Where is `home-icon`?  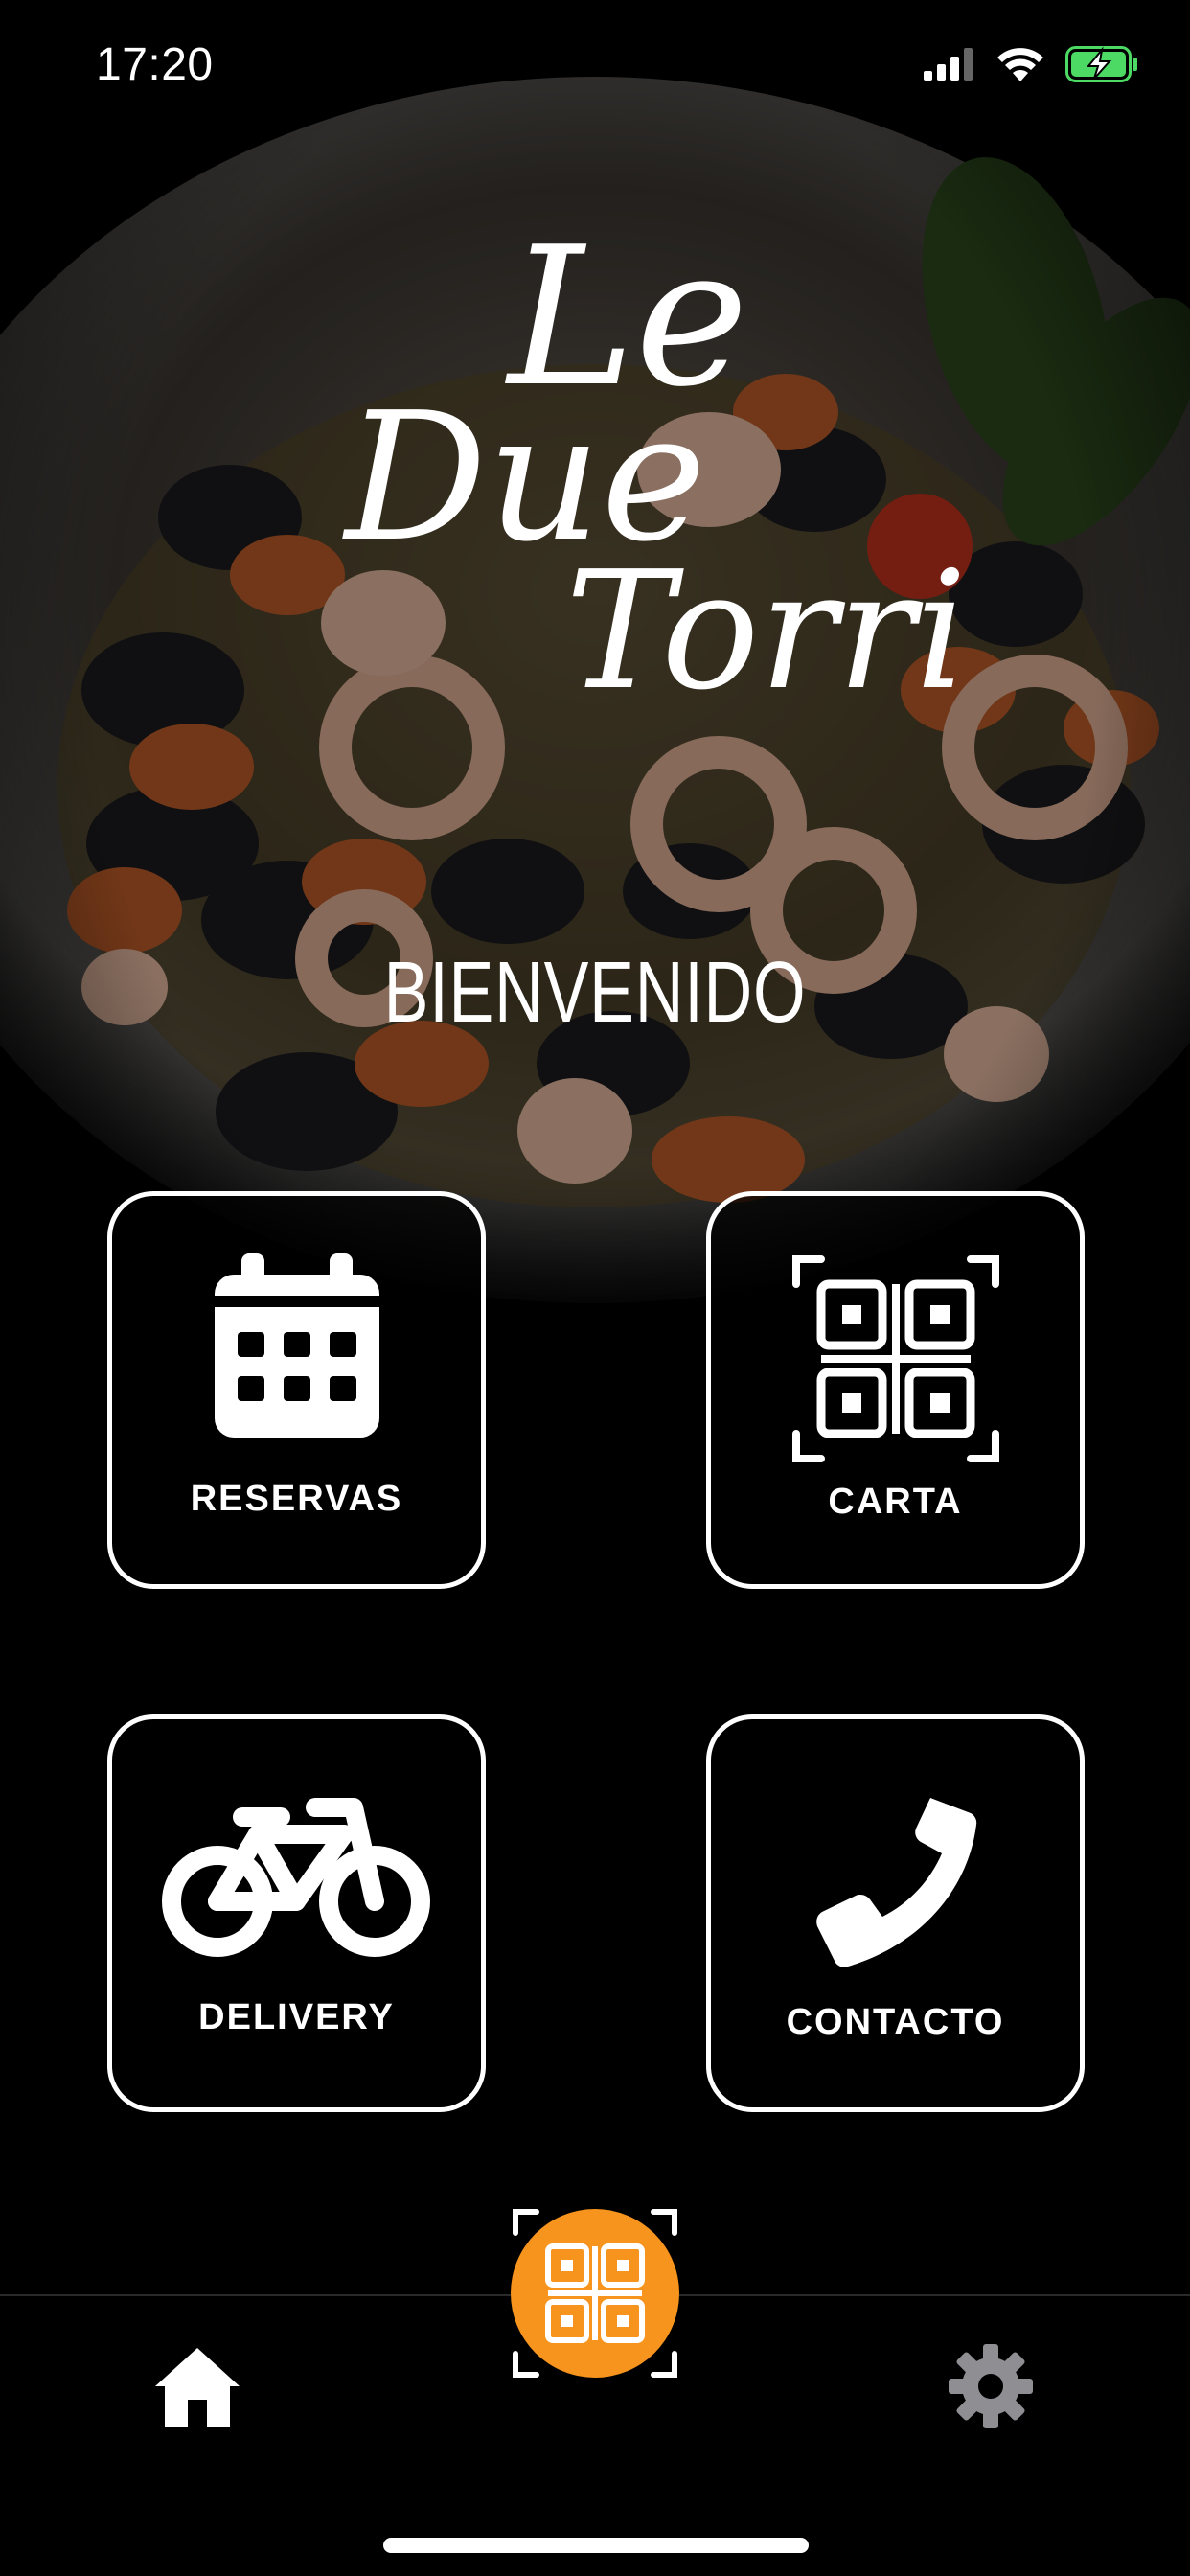 home-icon is located at coordinates (198, 2387).